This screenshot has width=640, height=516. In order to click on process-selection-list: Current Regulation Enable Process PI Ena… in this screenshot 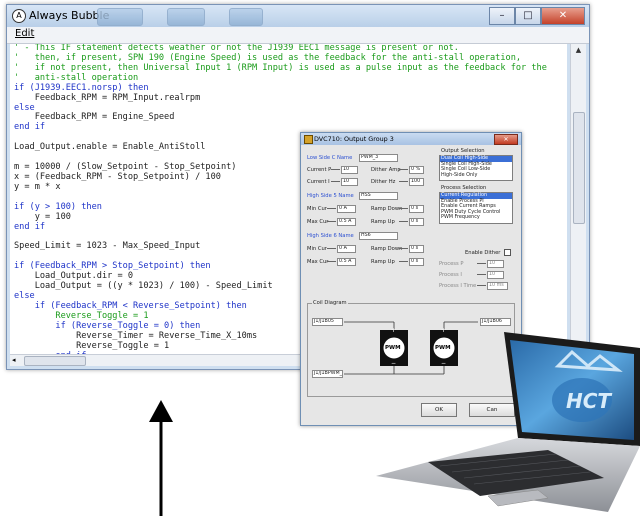, I will do `click(476, 208)`.